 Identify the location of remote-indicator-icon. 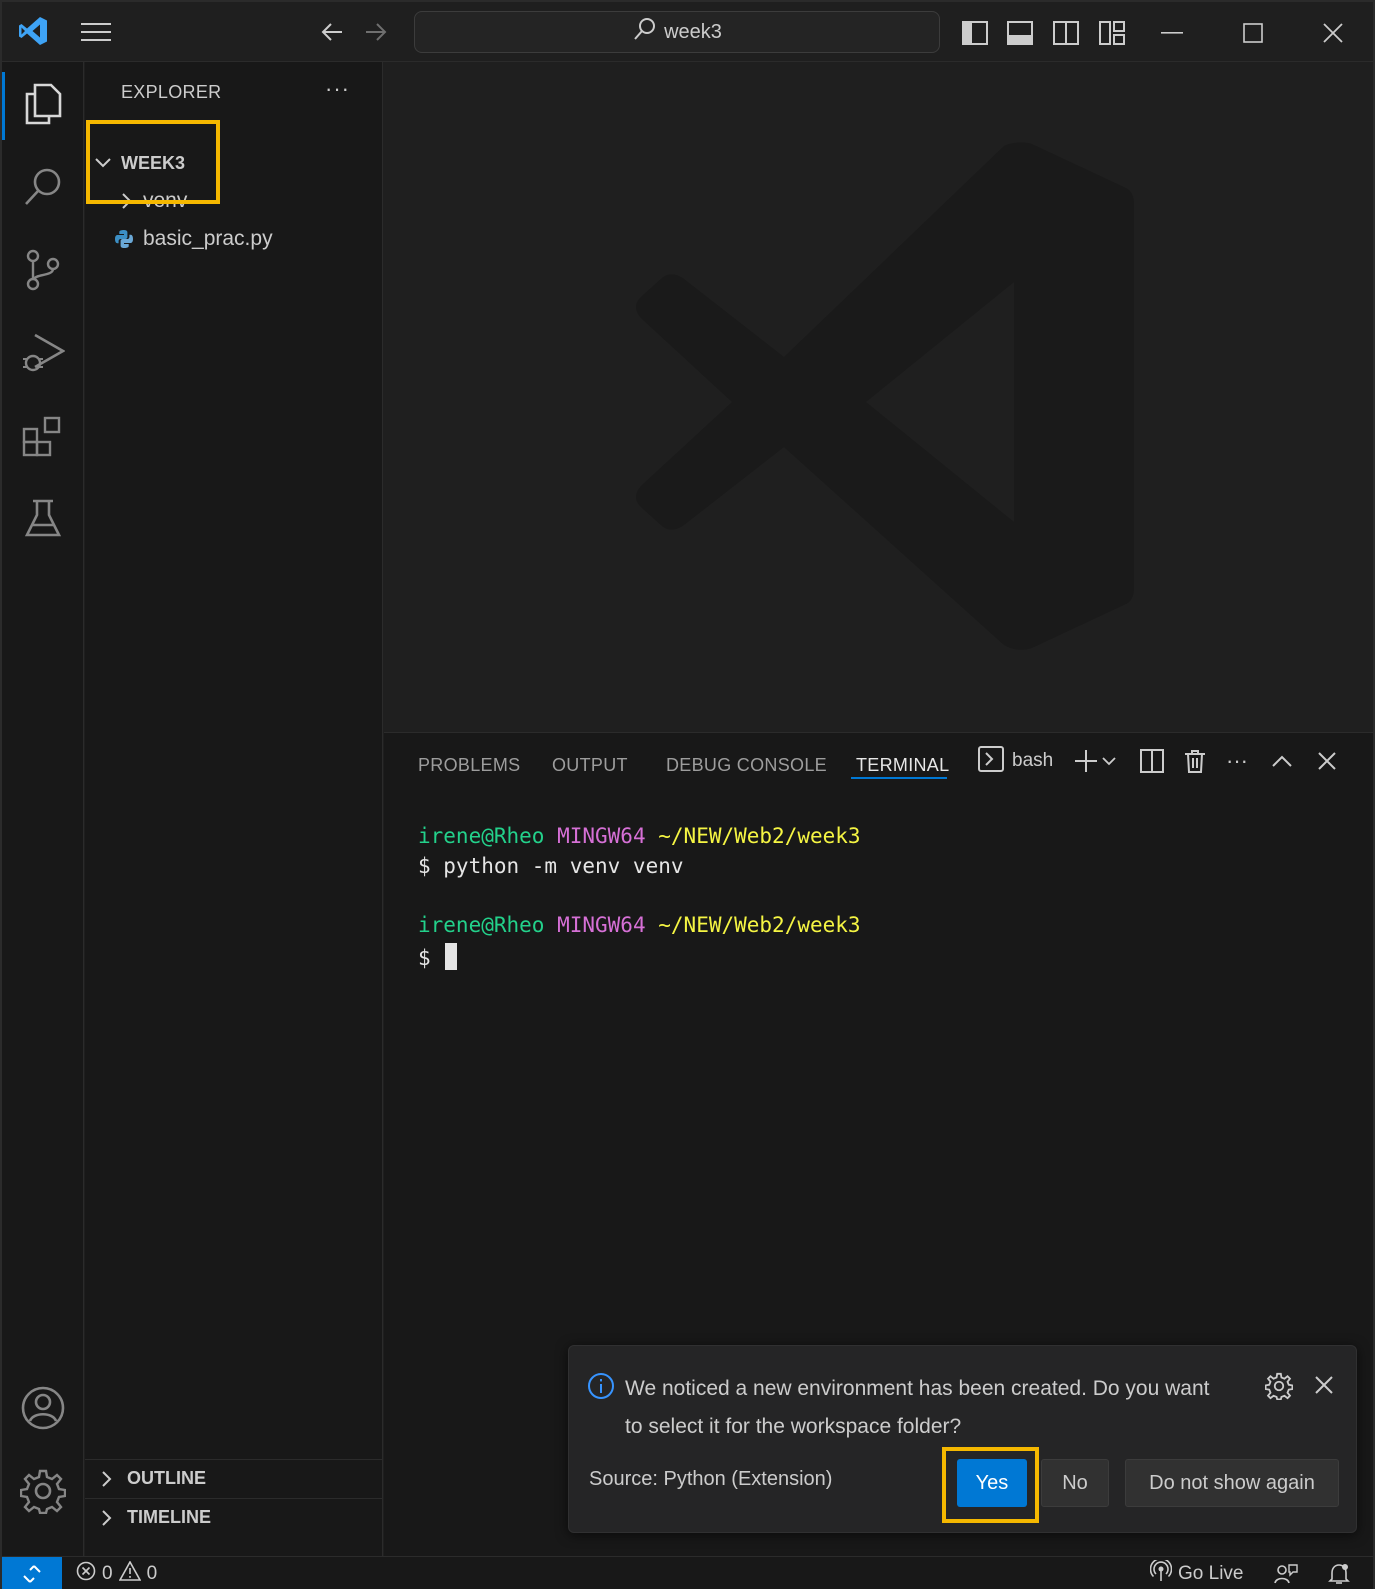
(32, 1573).